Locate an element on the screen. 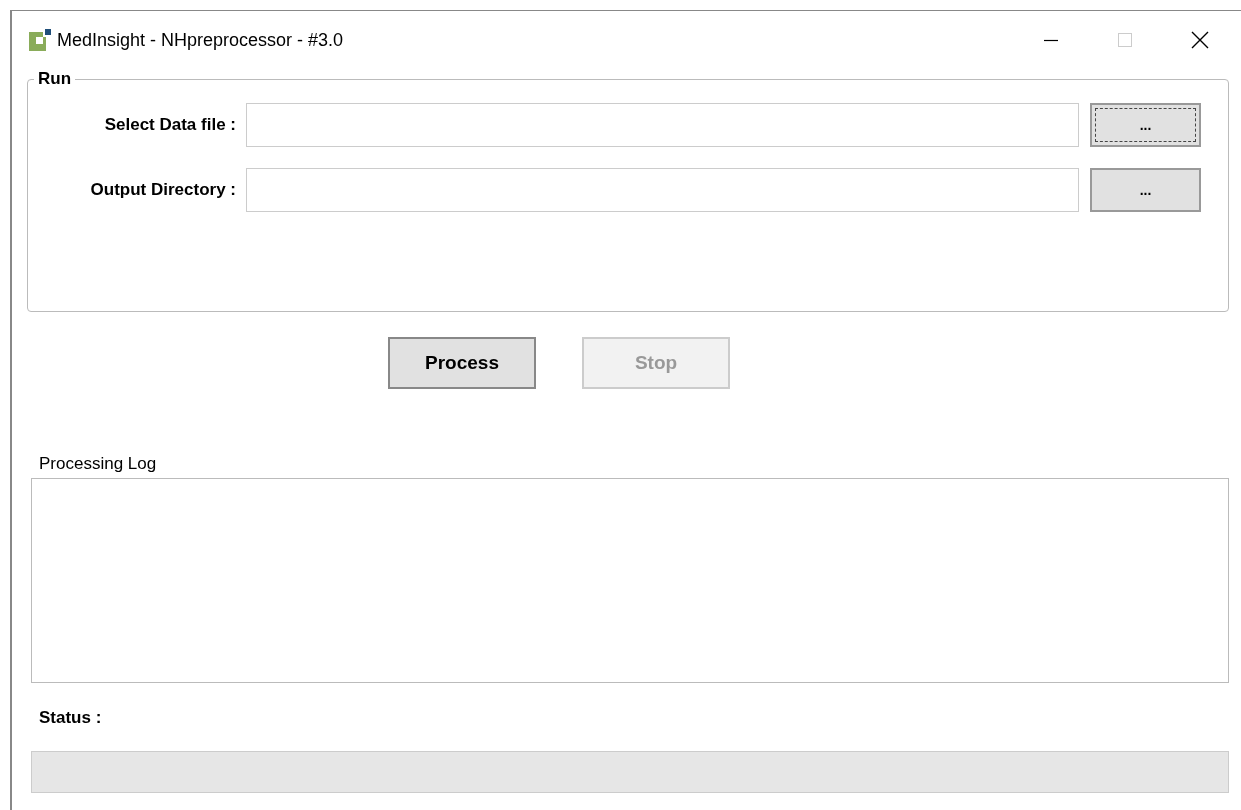 Image resolution: width=1241 pixels, height=810 pixels. maximize-icon is located at coordinates (1125, 40).